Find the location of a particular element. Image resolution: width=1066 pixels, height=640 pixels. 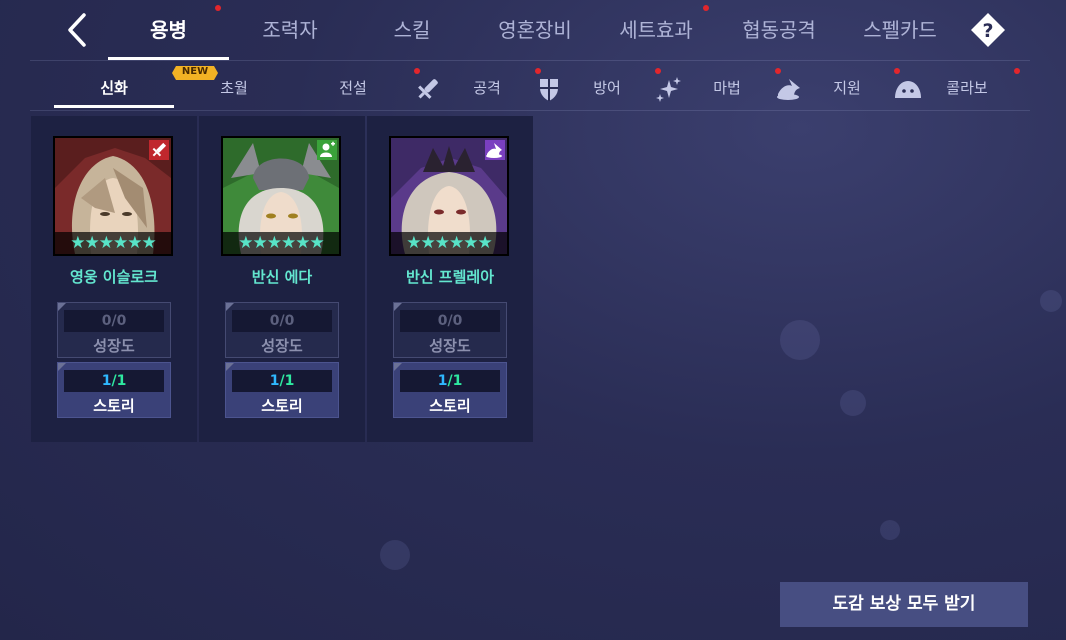

help-icon: ? is located at coordinates (988, 30).